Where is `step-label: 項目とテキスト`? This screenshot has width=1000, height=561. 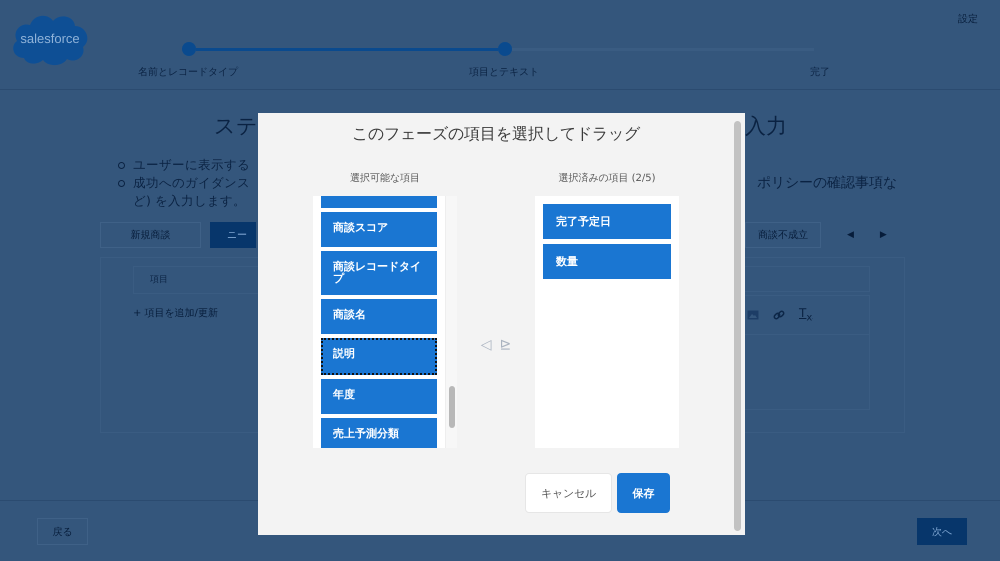
step-label: 項目とテキスト is located at coordinates (504, 72).